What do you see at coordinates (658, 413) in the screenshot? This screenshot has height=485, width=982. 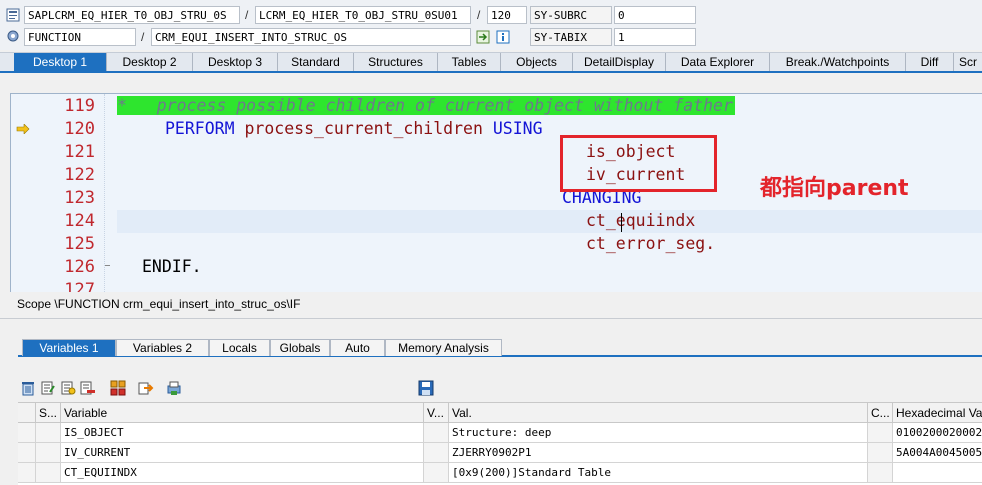 I see `column-header-value: Val.` at bounding box center [658, 413].